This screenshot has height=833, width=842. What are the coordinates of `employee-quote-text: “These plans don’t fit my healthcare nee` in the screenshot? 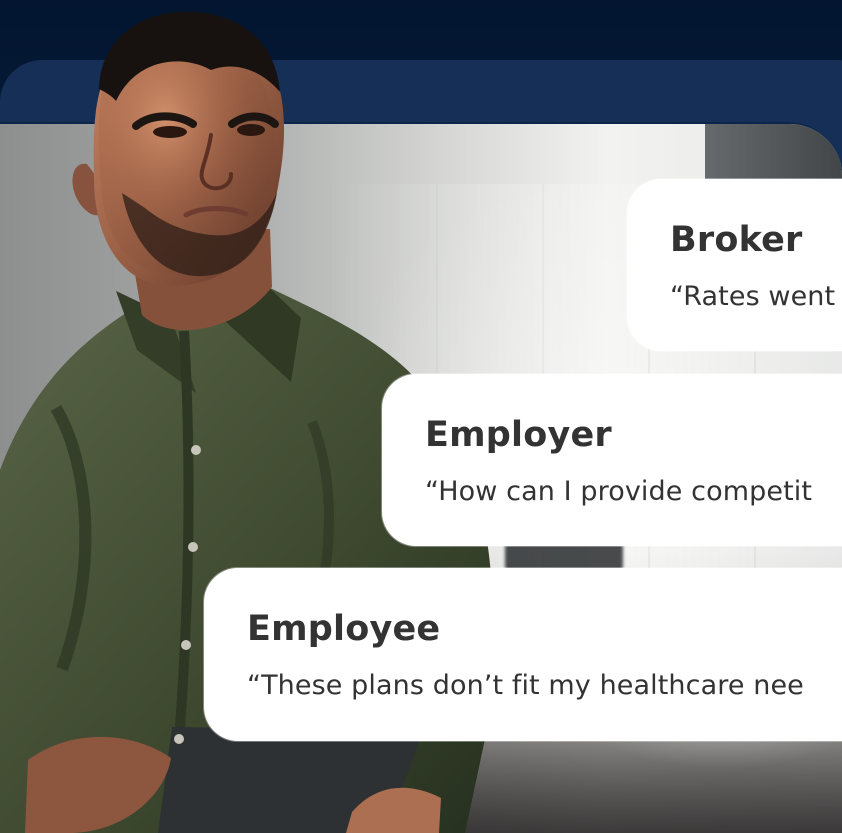 It's located at (525, 685).